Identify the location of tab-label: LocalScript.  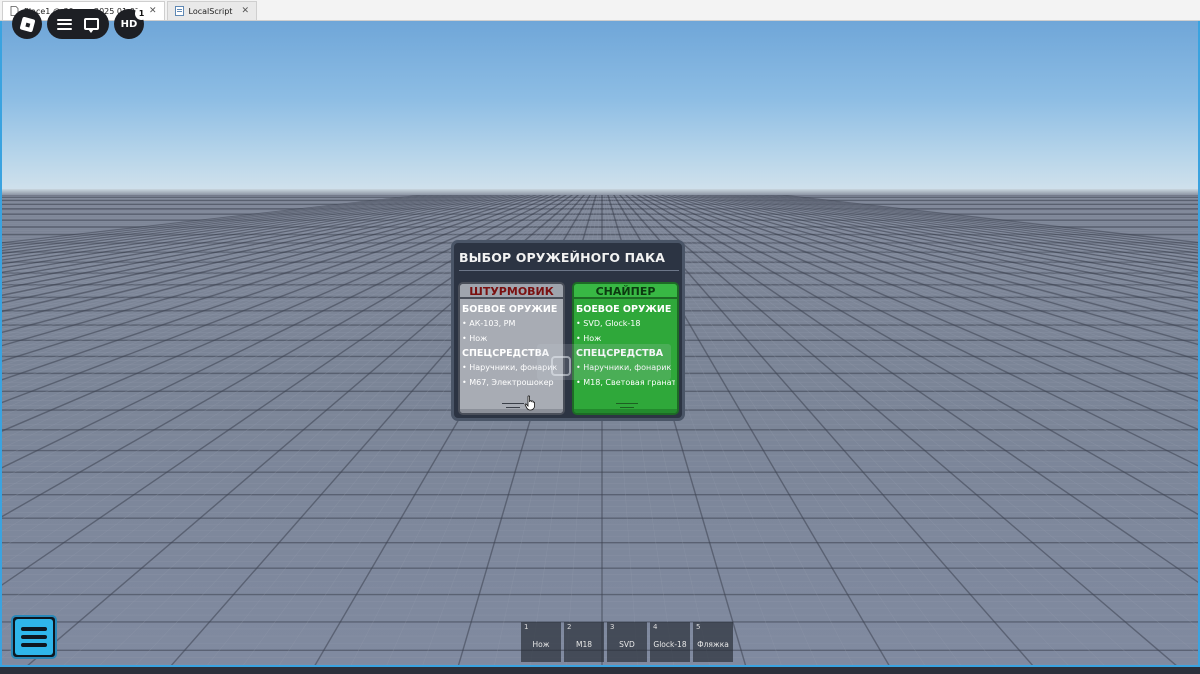
(210, 11).